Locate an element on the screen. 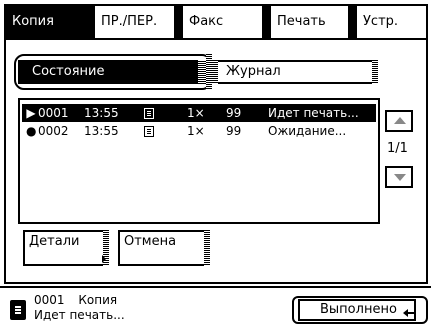  tab-send-receive-label: ПР./ПЕР. is located at coordinates (129, 21).